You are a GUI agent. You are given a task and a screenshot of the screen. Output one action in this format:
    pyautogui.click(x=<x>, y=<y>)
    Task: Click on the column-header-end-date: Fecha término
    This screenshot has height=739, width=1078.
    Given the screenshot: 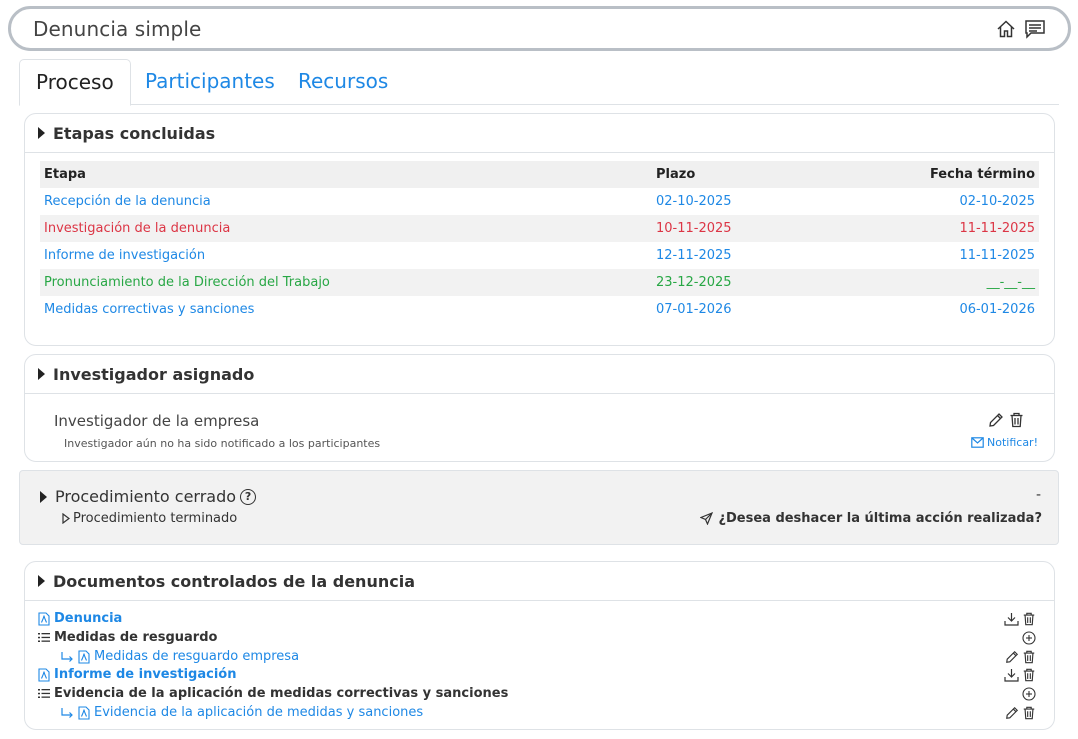 What is the action you would take?
    pyautogui.click(x=945, y=174)
    